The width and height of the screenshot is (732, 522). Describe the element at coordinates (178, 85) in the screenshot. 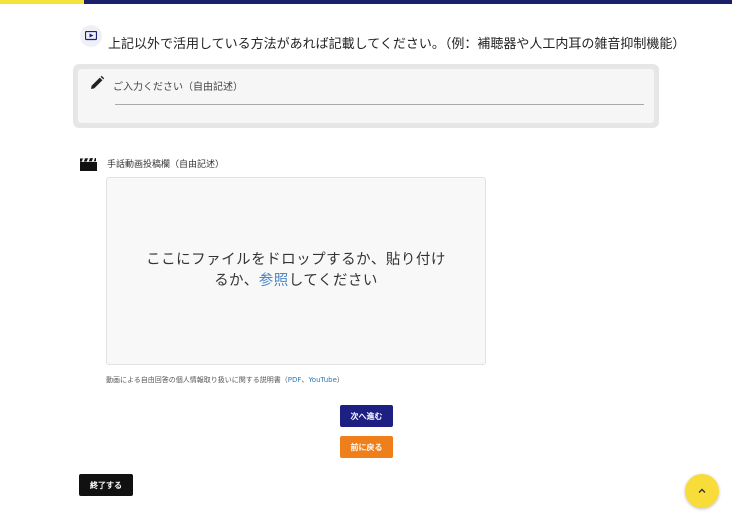

I see `free-text-placeholder: ご入力ください（自由記述）` at that location.